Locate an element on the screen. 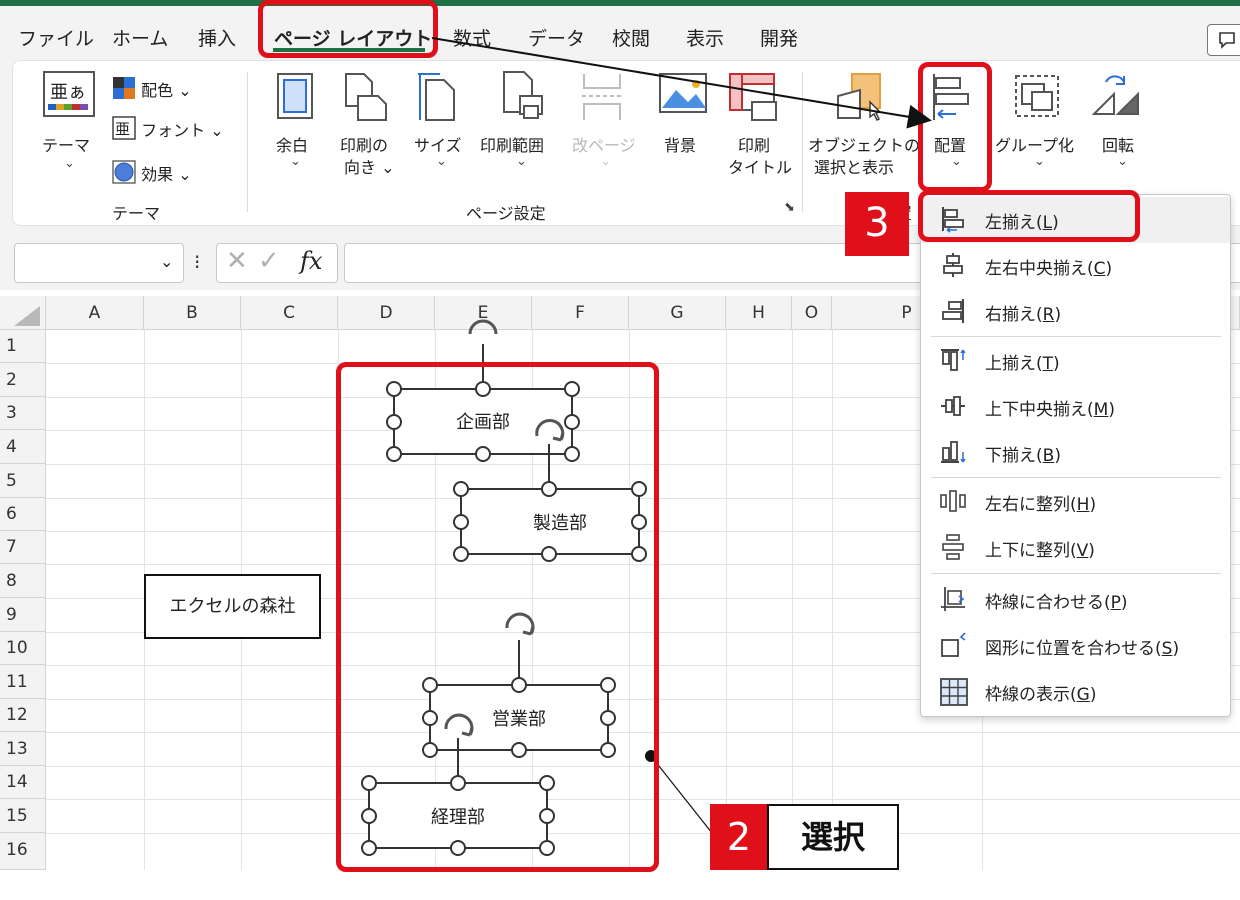  menu-item-distribute-horizontal: 左右に整列(H) is located at coordinates (1075, 502).